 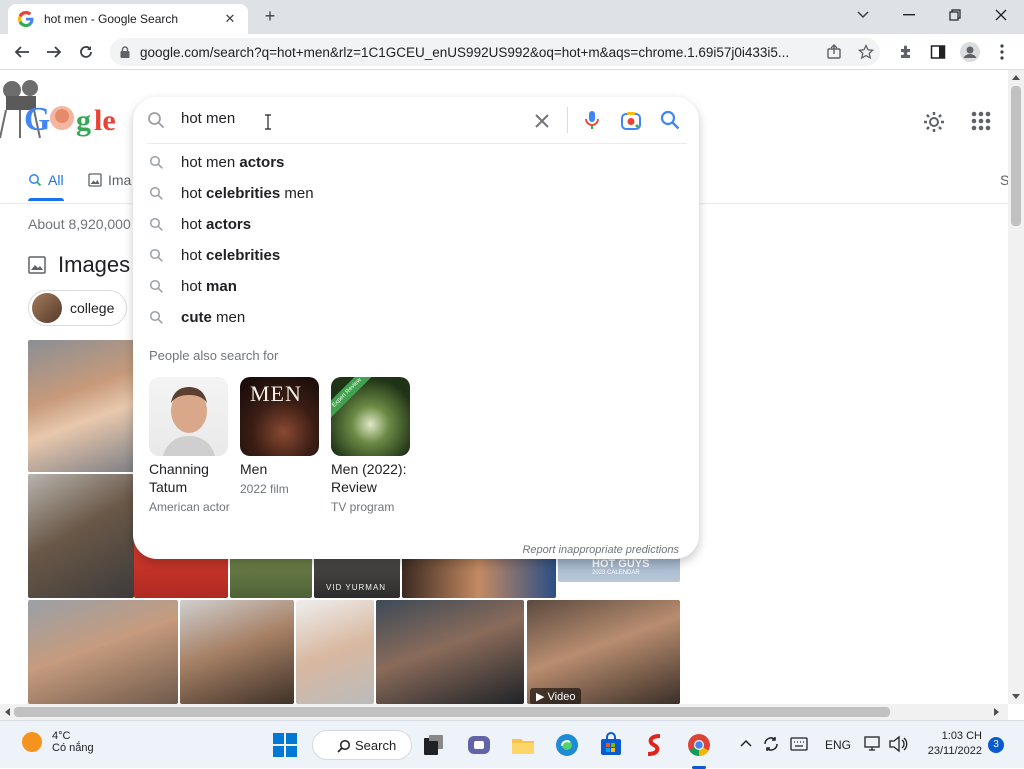 What do you see at coordinates (611, 745) in the screenshot?
I see `microsoft-store-icon` at bounding box center [611, 745].